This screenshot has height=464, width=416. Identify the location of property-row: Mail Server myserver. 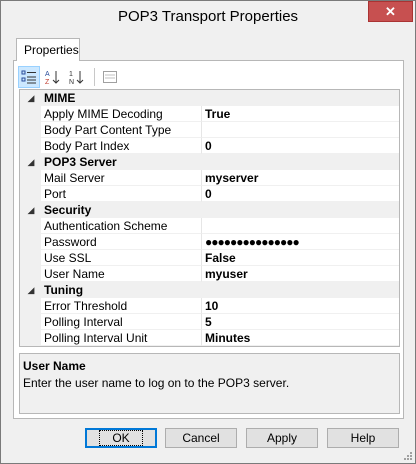
(209, 178).